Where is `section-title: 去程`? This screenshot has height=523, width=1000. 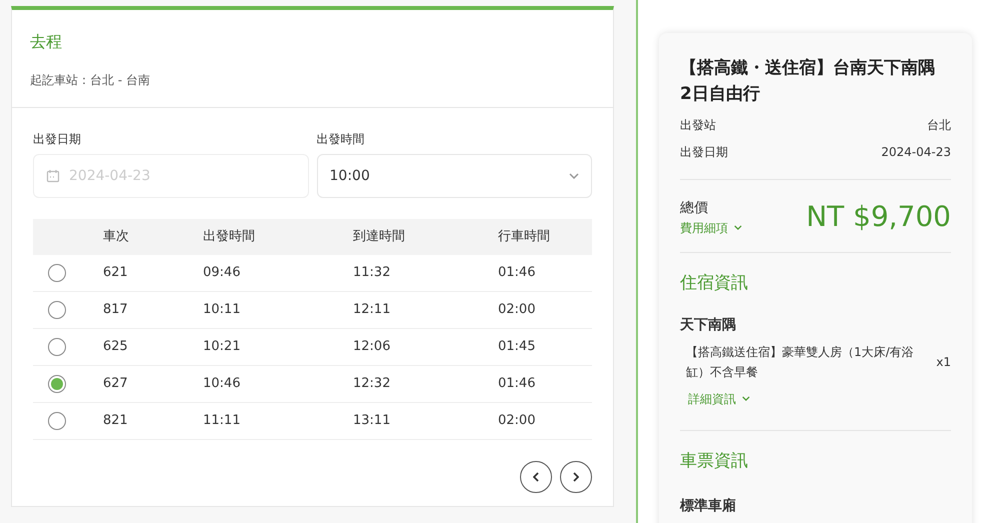 section-title: 去程 is located at coordinates (46, 42).